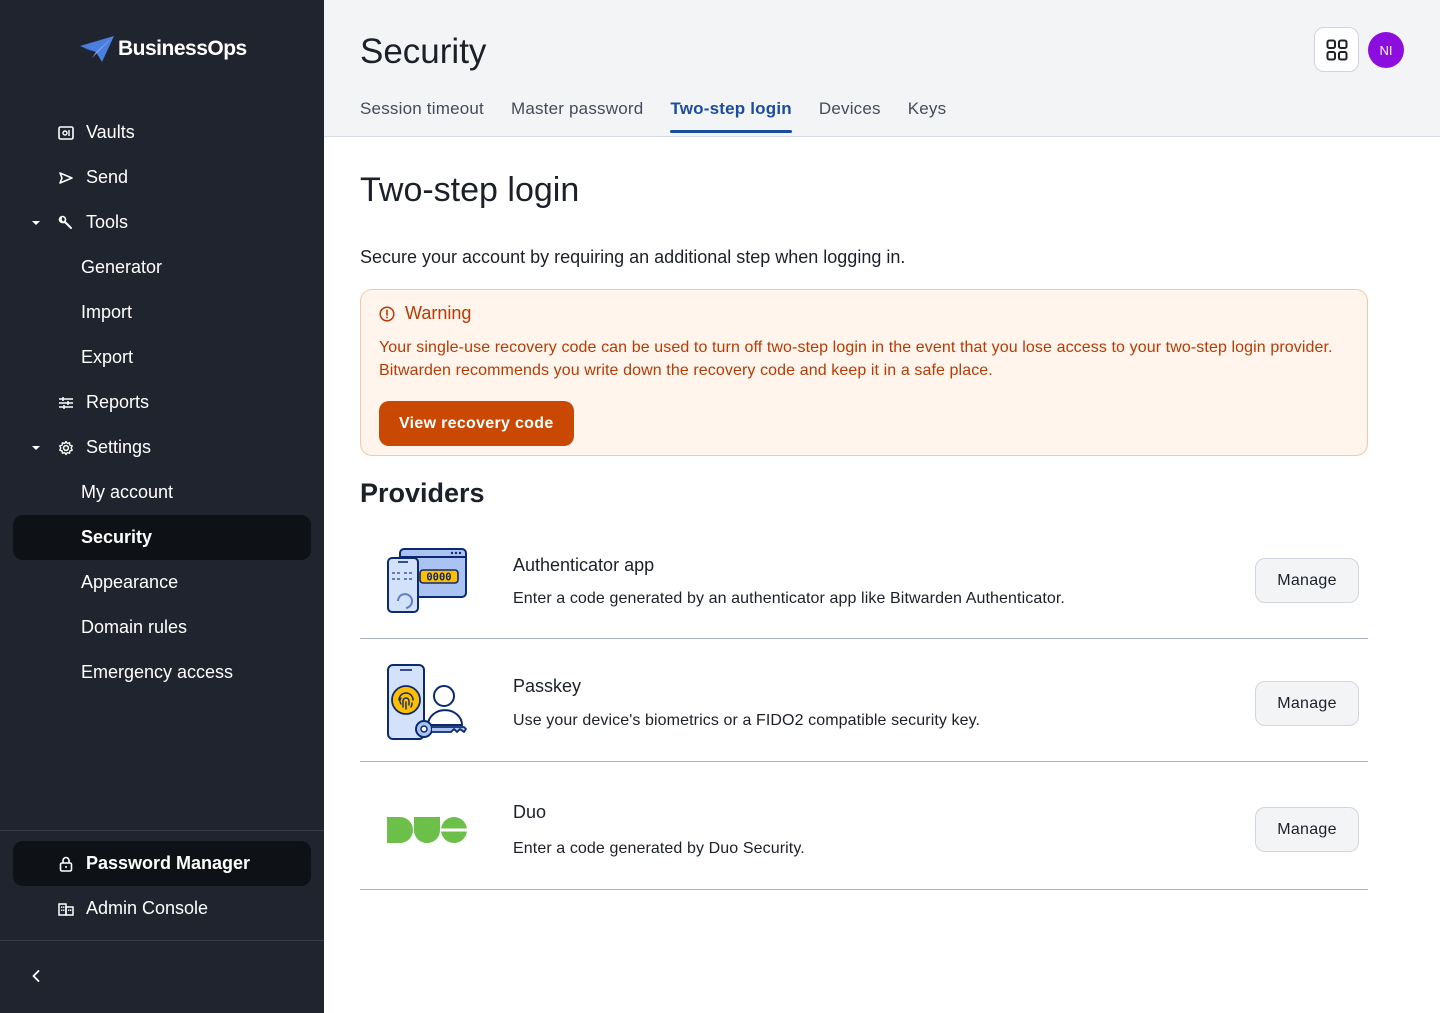 The image size is (1440, 1013). Describe the element at coordinates (66, 223) in the screenshot. I see `wrench-icon` at that location.